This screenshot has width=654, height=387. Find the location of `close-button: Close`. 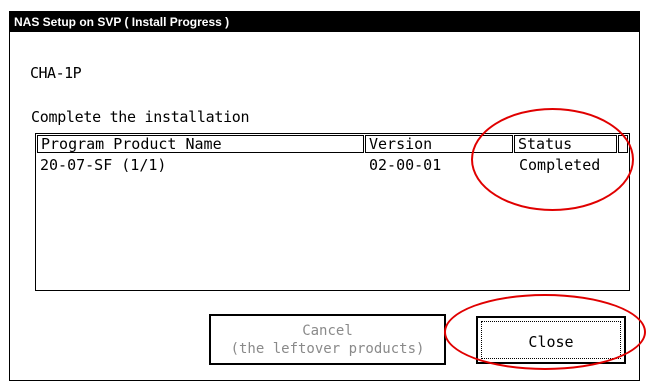

close-button: Close is located at coordinates (551, 340).